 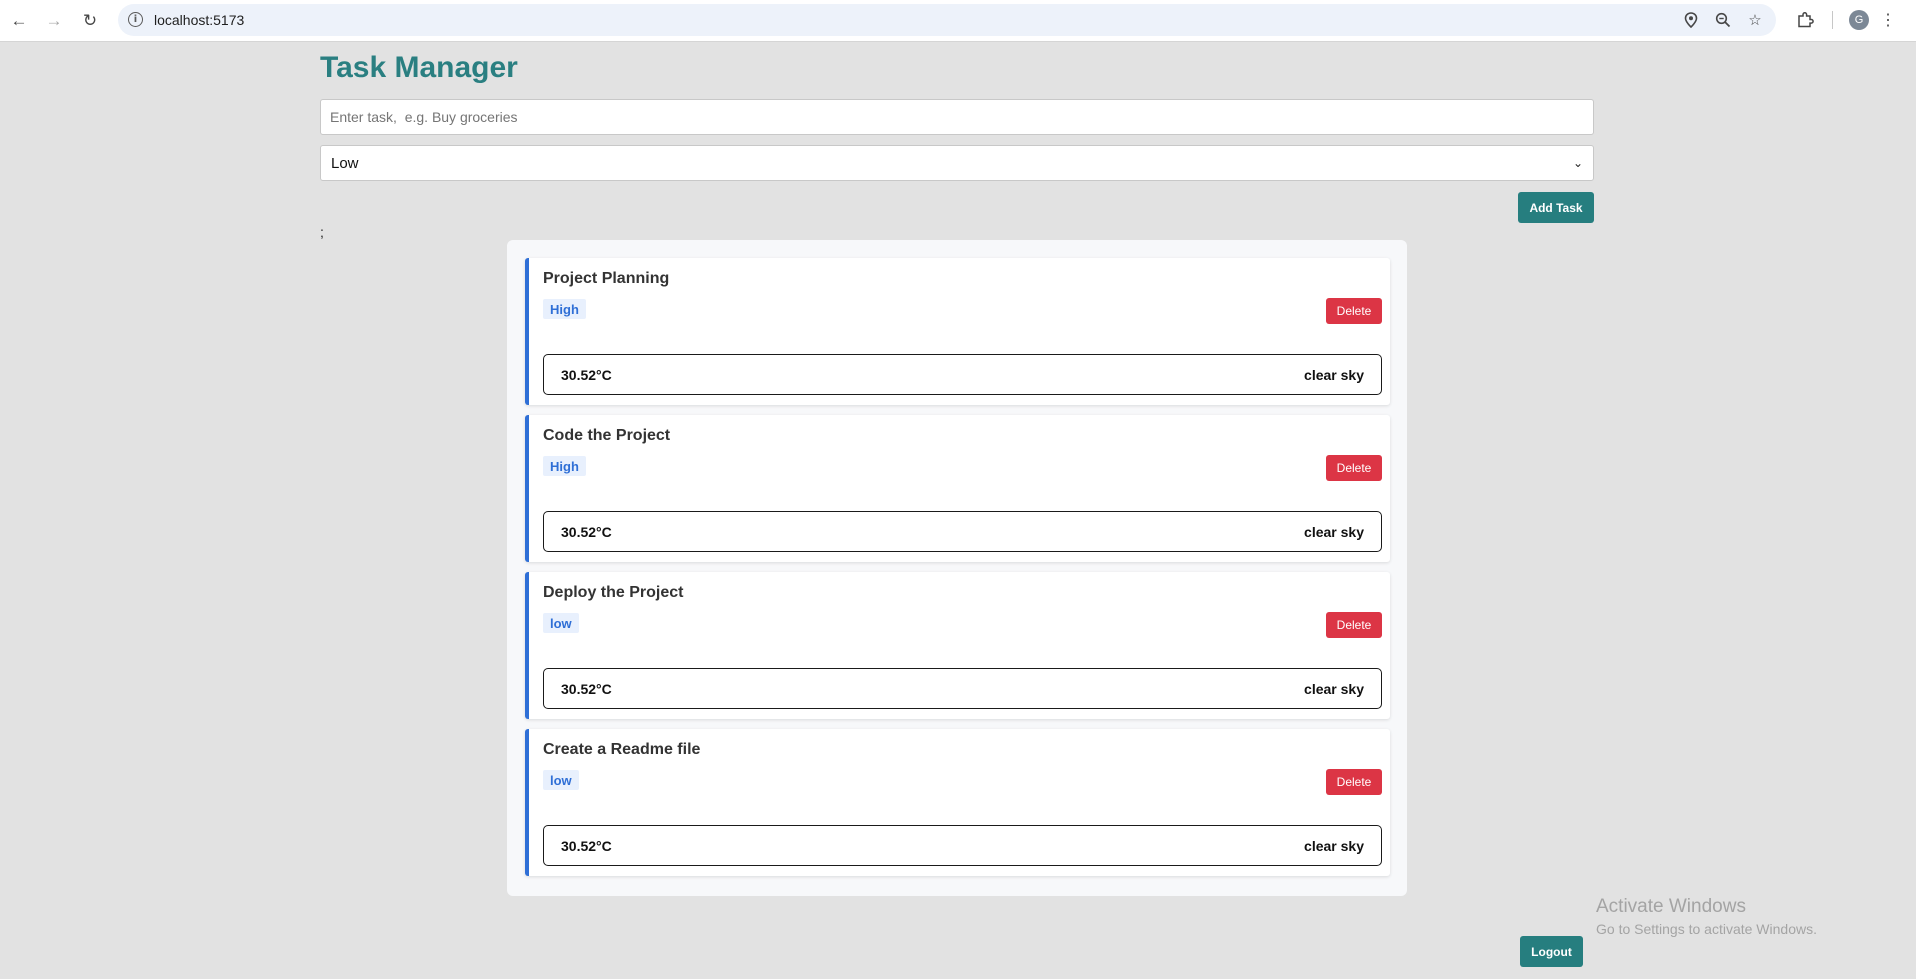 What do you see at coordinates (1832, 20) in the screenshot?
I see `toolbar-separator` at bounding box center [1832, 20].